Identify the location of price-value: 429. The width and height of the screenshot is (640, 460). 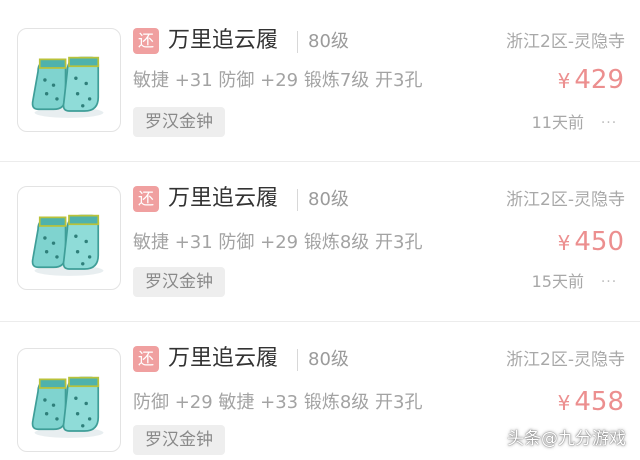
(599, 80).